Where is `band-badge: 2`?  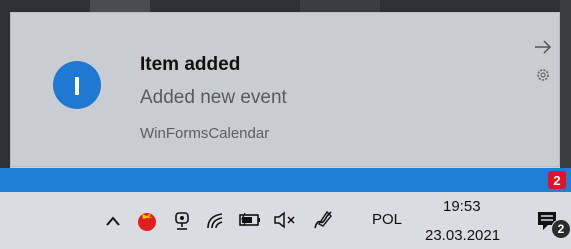
band-badge: 2 is located at coordinates (557, 180).